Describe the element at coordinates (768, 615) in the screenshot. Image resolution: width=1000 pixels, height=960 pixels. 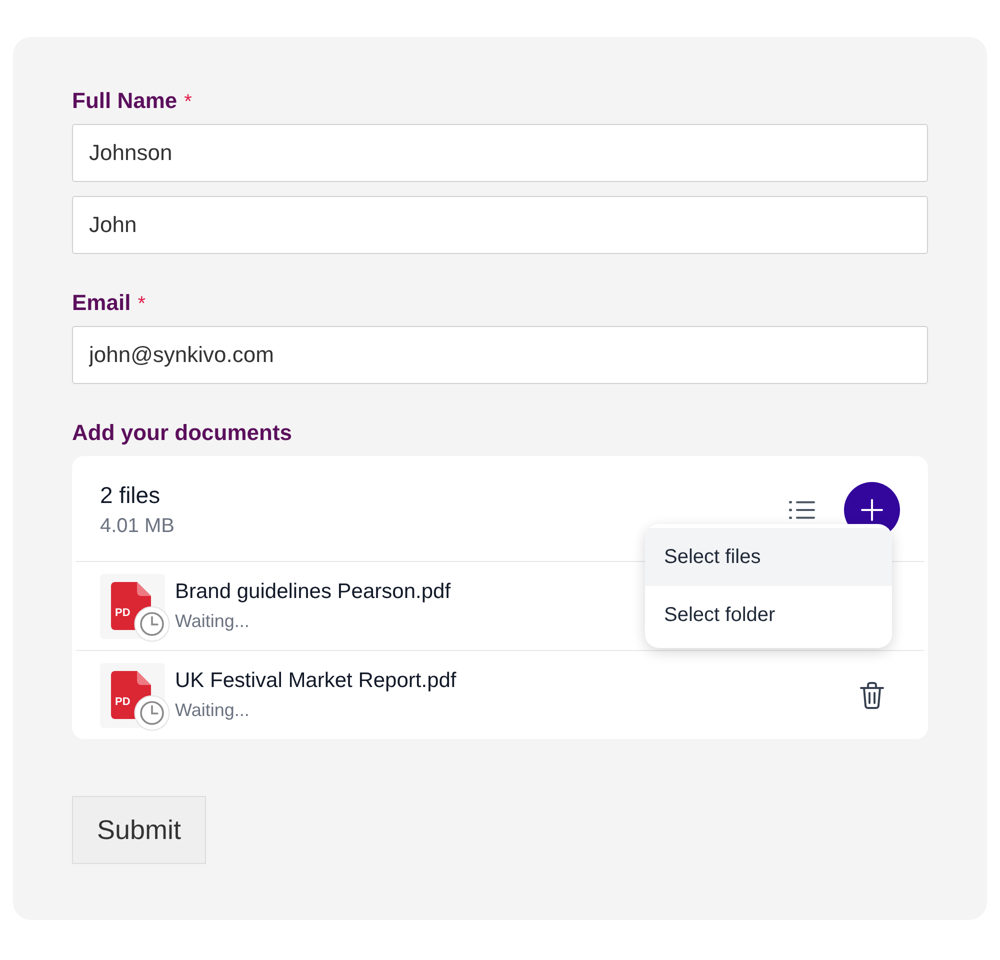
I see `menu-item: Select folder` at that location.